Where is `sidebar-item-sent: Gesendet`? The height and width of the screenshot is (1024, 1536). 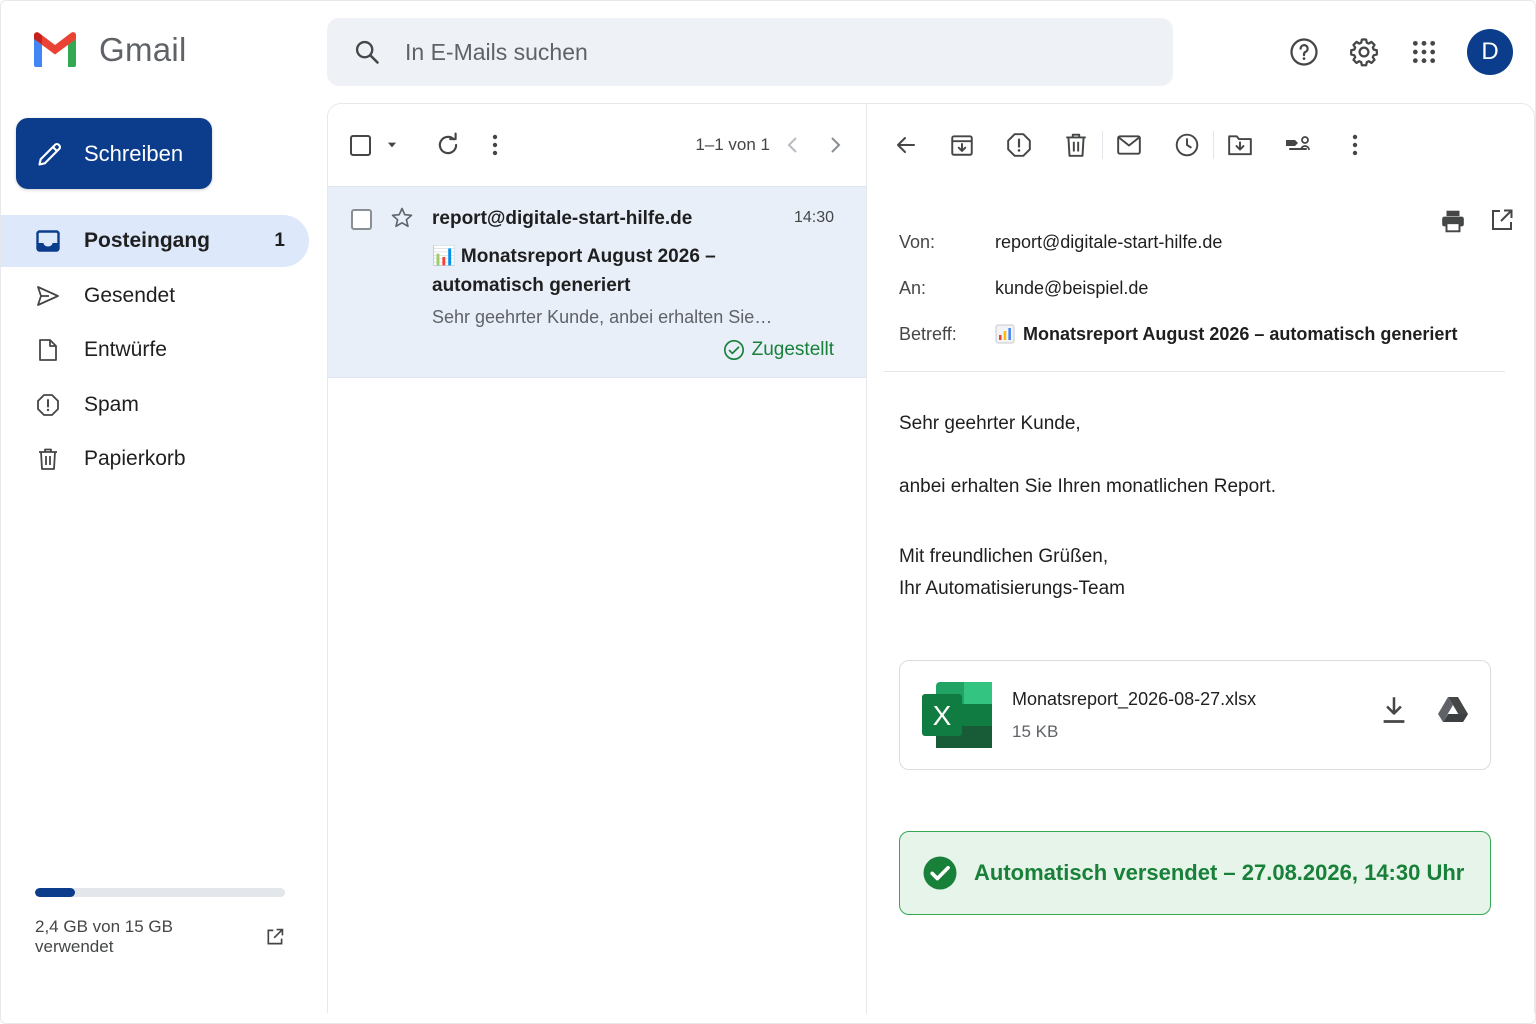 sidebar-item-sent: Gesendet is located at coordinates (155, 296).